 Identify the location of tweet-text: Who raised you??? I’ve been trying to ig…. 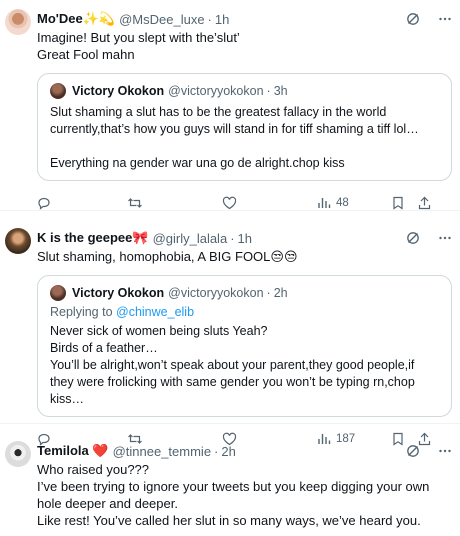
(233, 495).